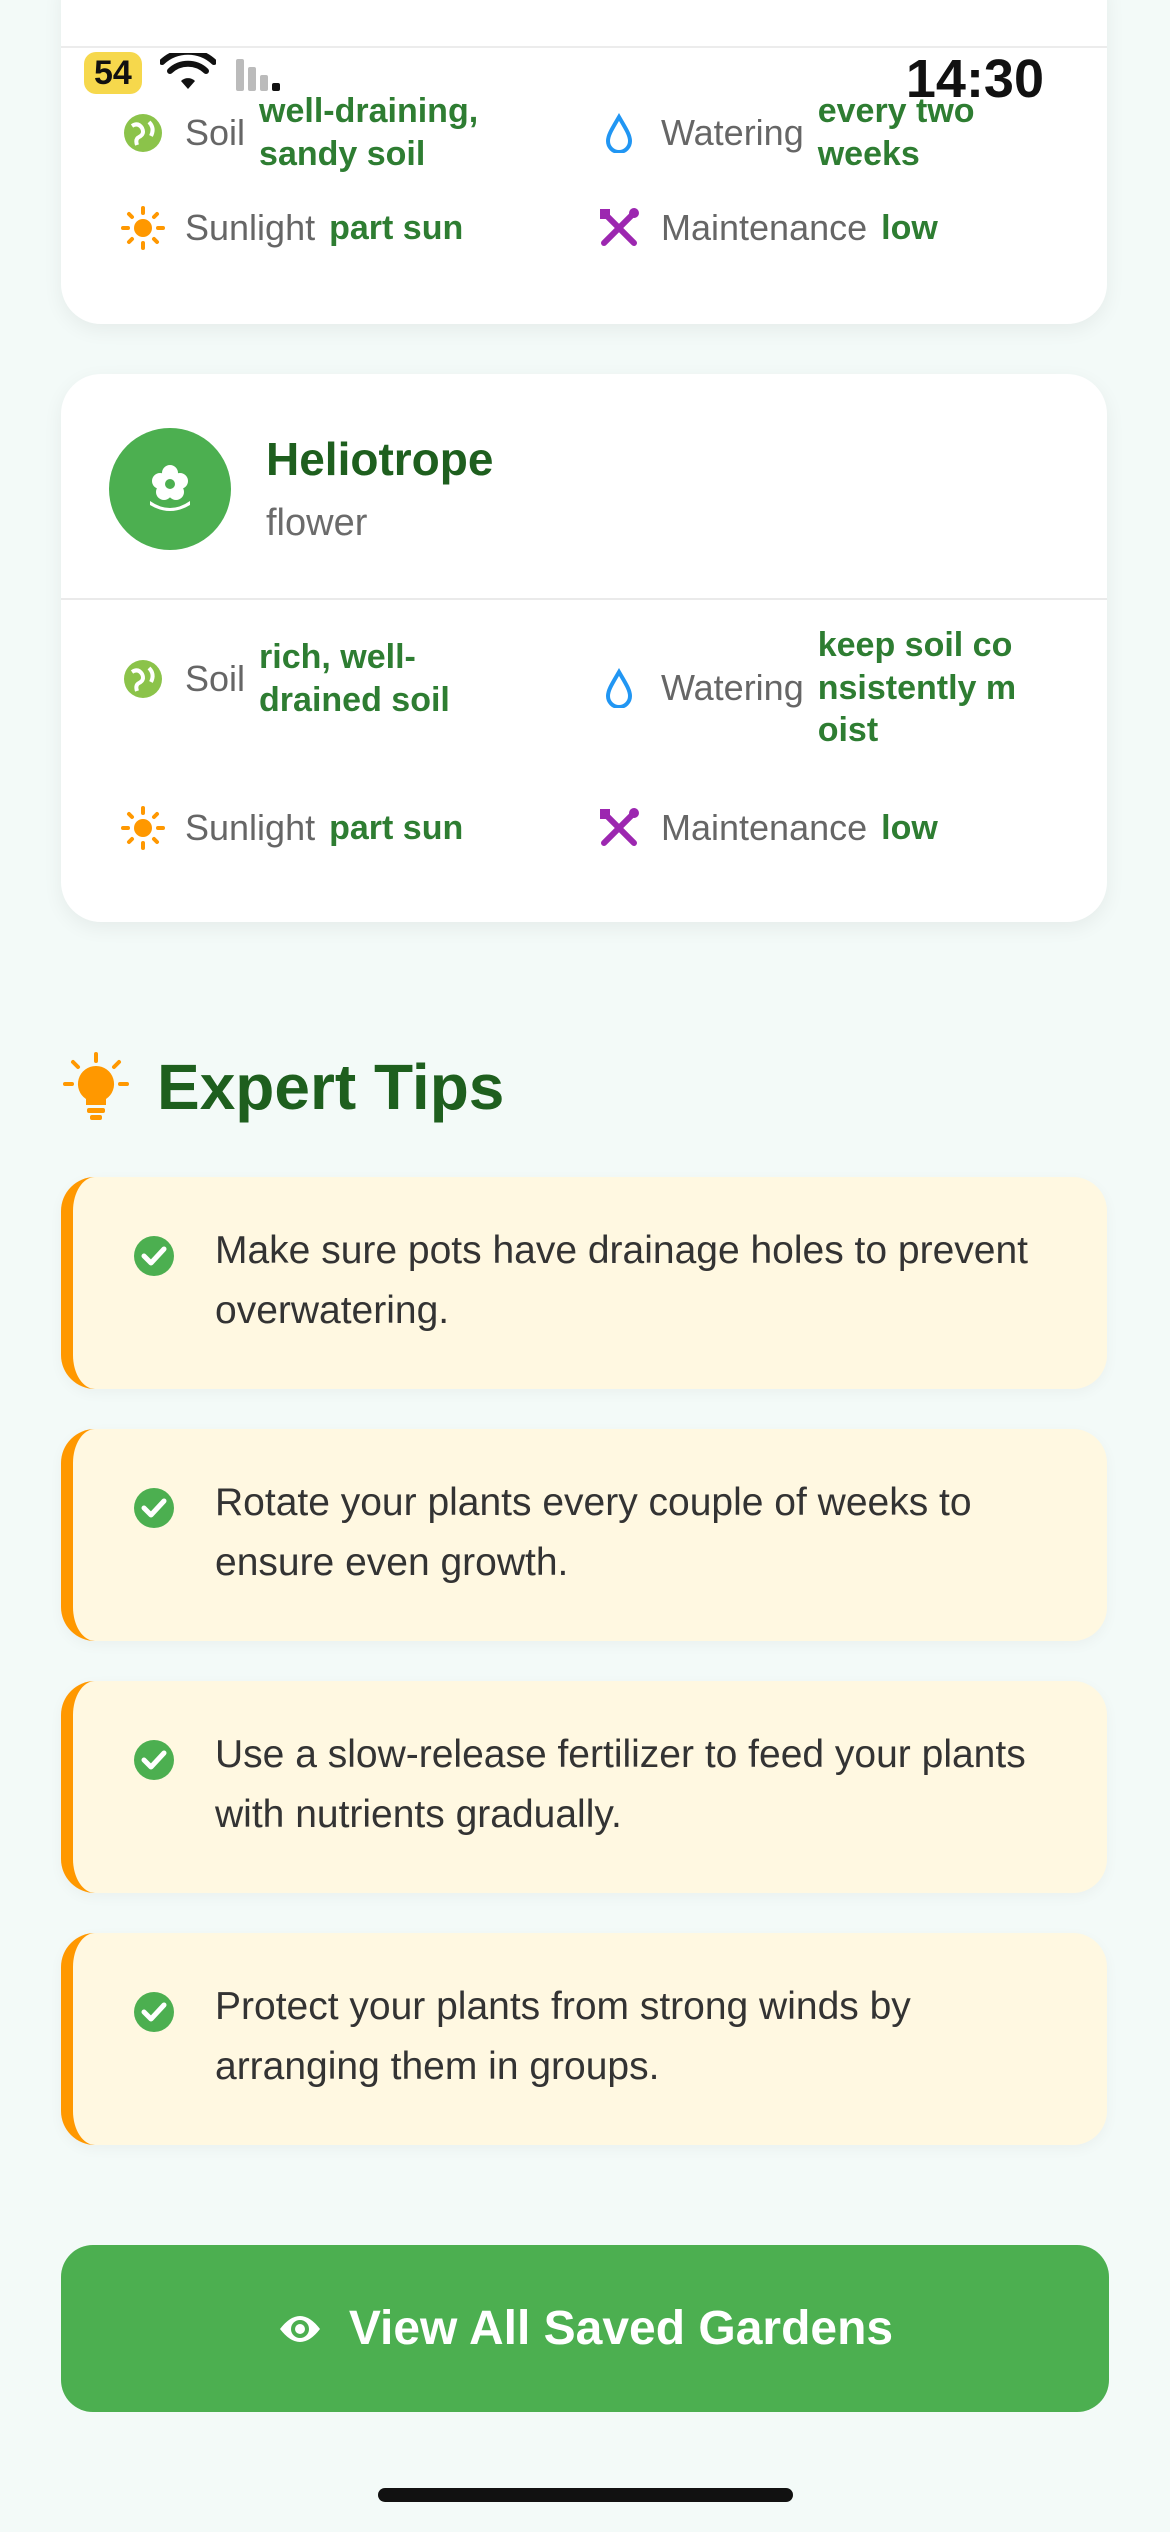 Image resolution: width=1170 pixels, height=2532 pixels. I want to click on attr-watering: Watering keep soil consistently moist, so click(807, 688).